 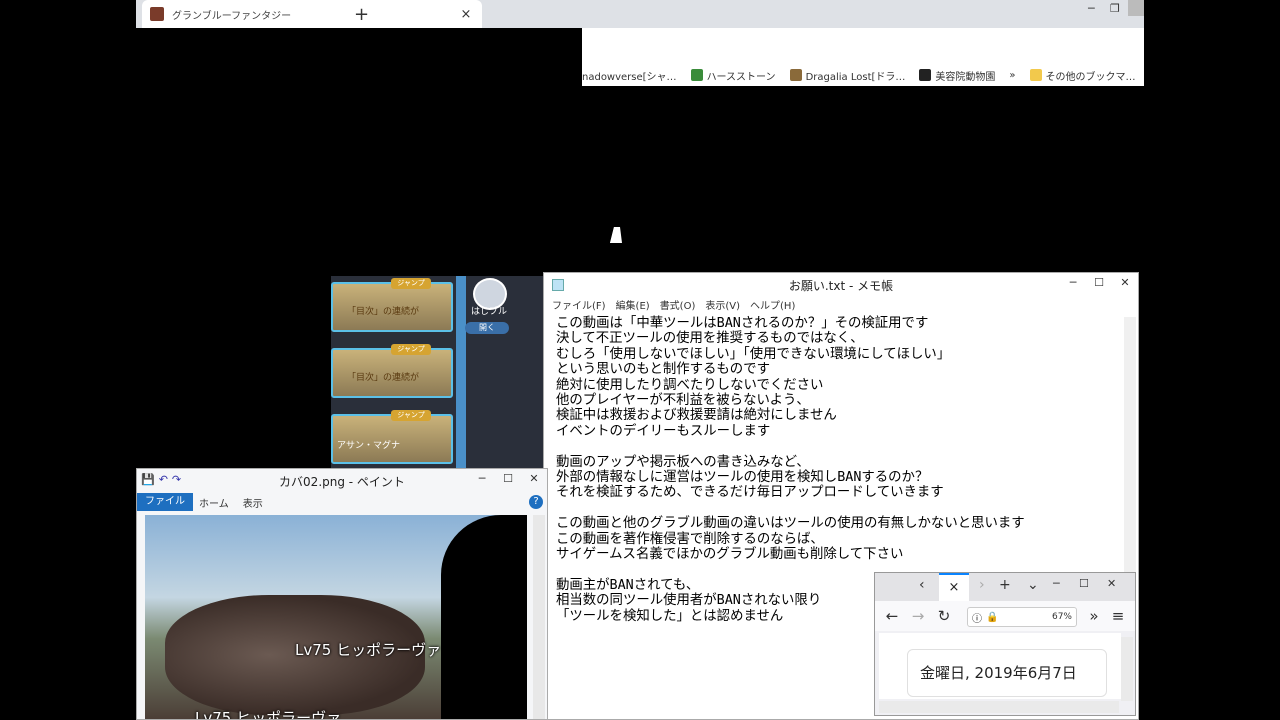 I want to click on chrome-tab-granblue: グランブルーファンタジー ×, so click(x=312, y=14).